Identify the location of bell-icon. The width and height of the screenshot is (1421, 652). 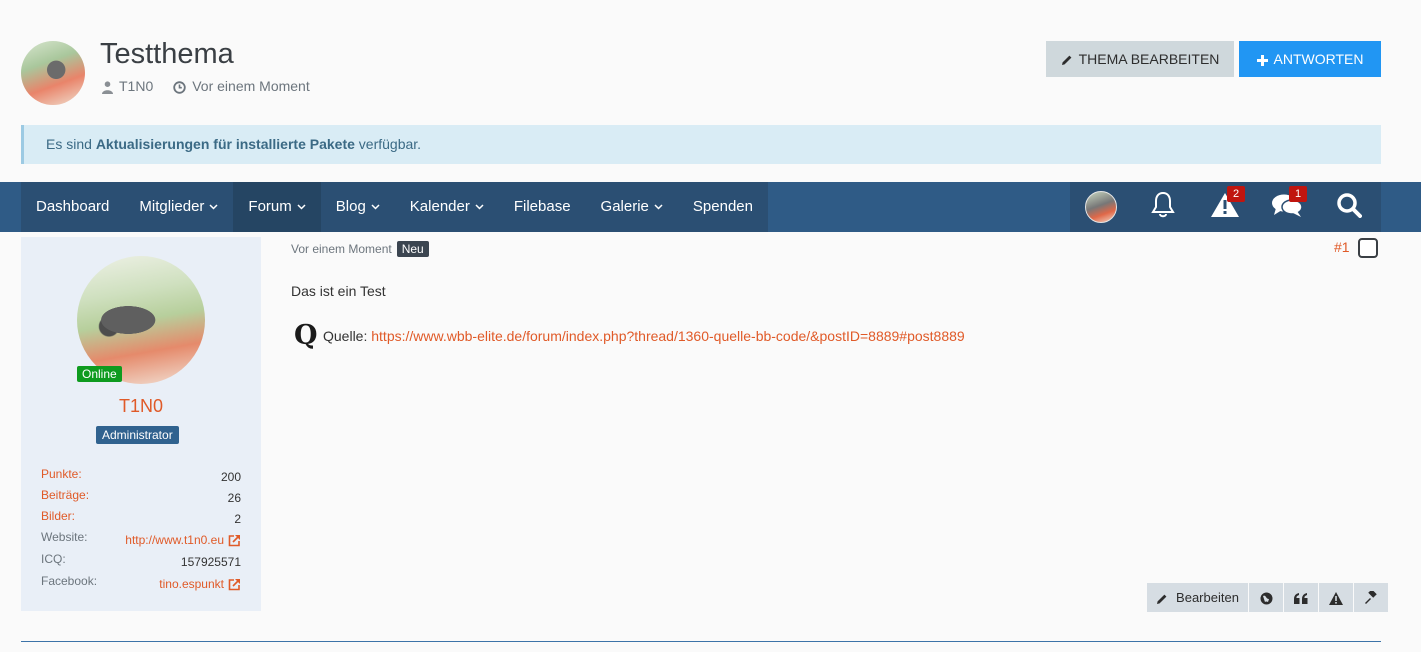
(1163, 207).